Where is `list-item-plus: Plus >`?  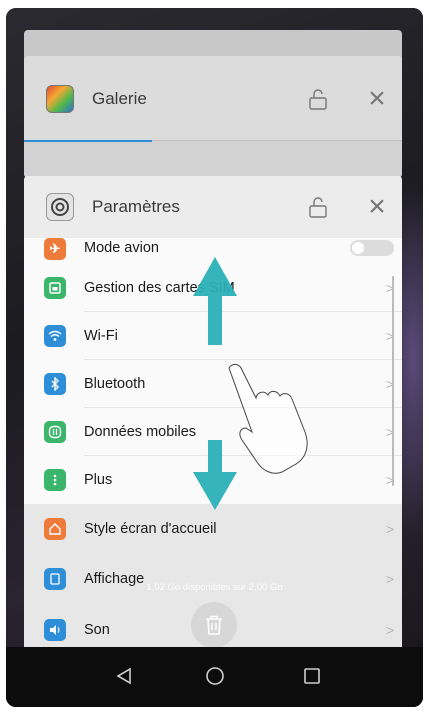 list-item-plus: Plus > is located at coordinates (213, 480).